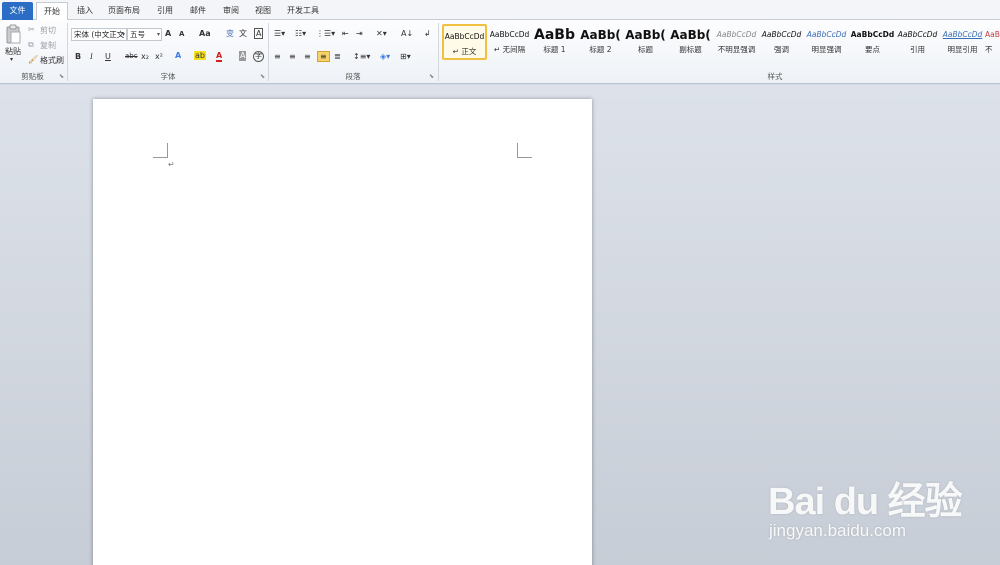  I want to click on style-name: 不明显强调, so click(736, 49).